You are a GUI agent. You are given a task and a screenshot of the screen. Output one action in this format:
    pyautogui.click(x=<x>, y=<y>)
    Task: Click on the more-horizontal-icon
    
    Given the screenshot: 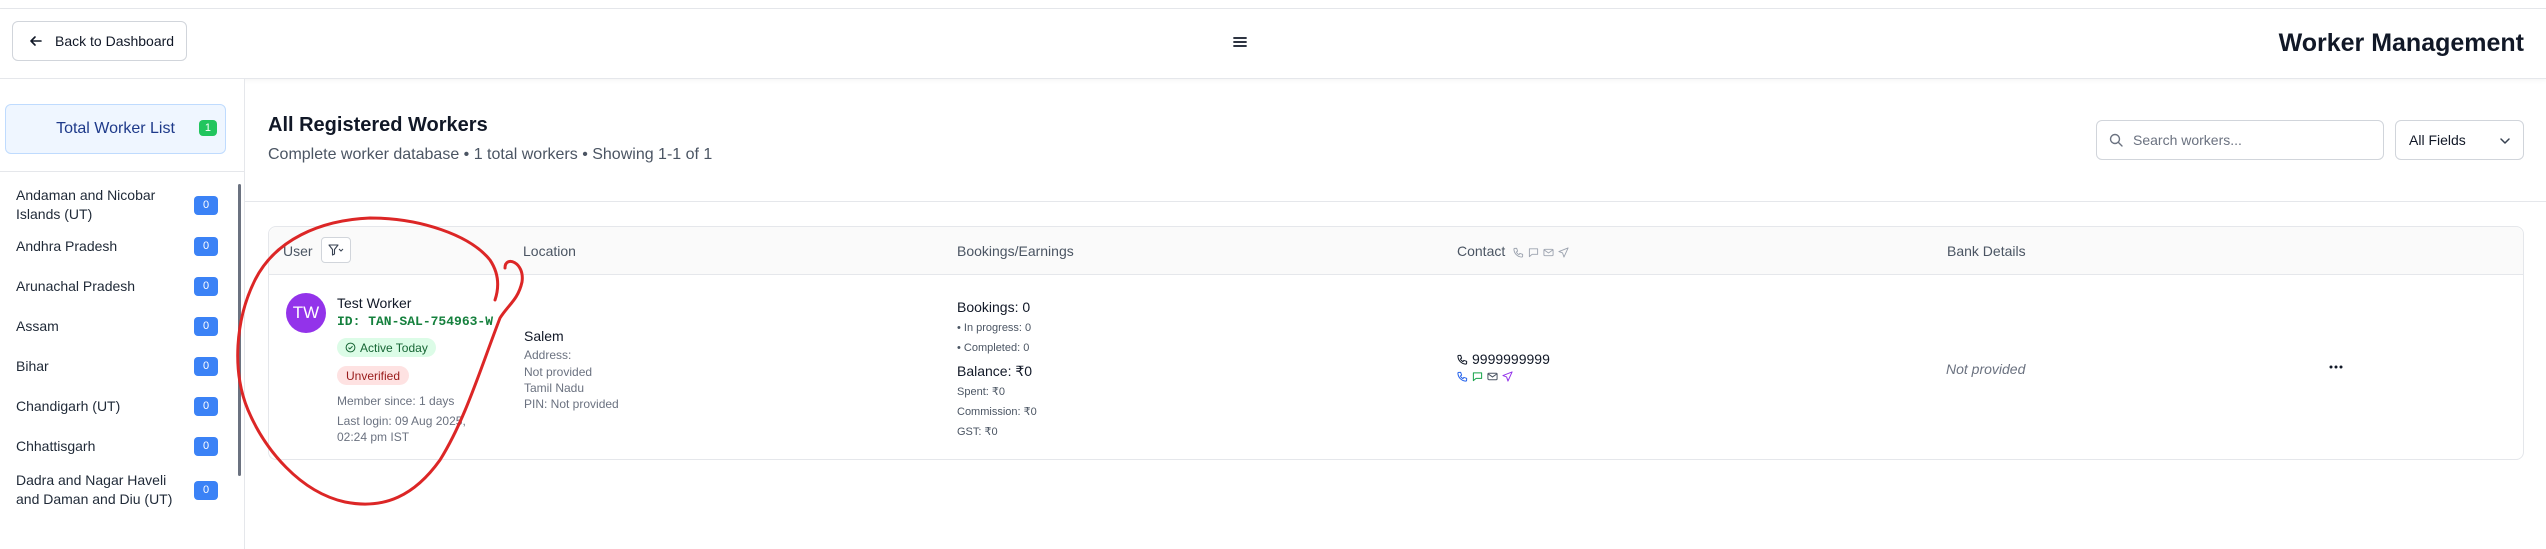 What is the action you would take?
    pyautogui.click(x=2336, y=367)
    